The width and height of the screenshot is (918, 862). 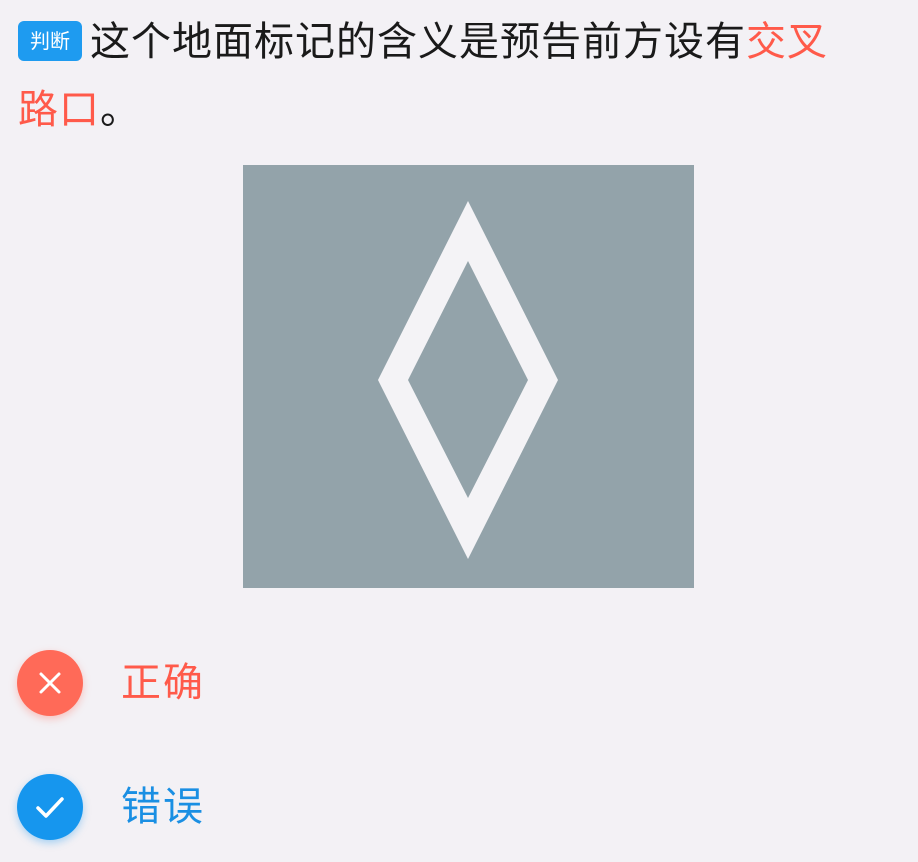 What do you see at coordinates (418, 42) in the screenshot?
I see `question-text-main: 这个地面标记的含义是预告前方设有` at bounding box center [418, 42].